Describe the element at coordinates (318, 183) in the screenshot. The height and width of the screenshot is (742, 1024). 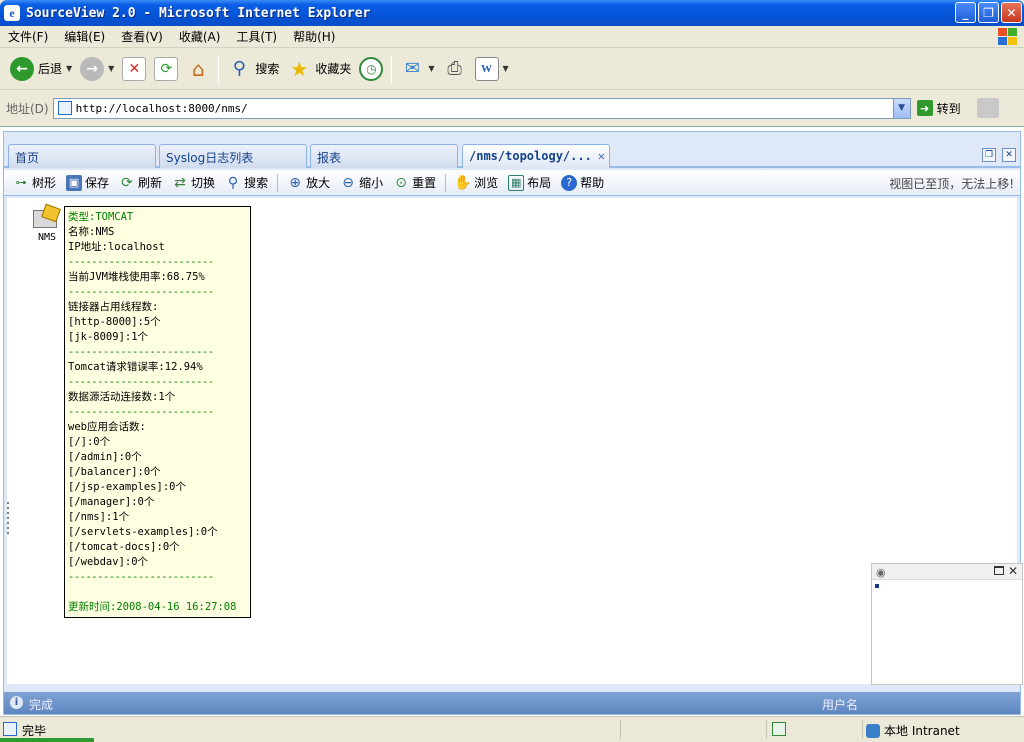
I see `zoom-in-label: 放大` at that location.